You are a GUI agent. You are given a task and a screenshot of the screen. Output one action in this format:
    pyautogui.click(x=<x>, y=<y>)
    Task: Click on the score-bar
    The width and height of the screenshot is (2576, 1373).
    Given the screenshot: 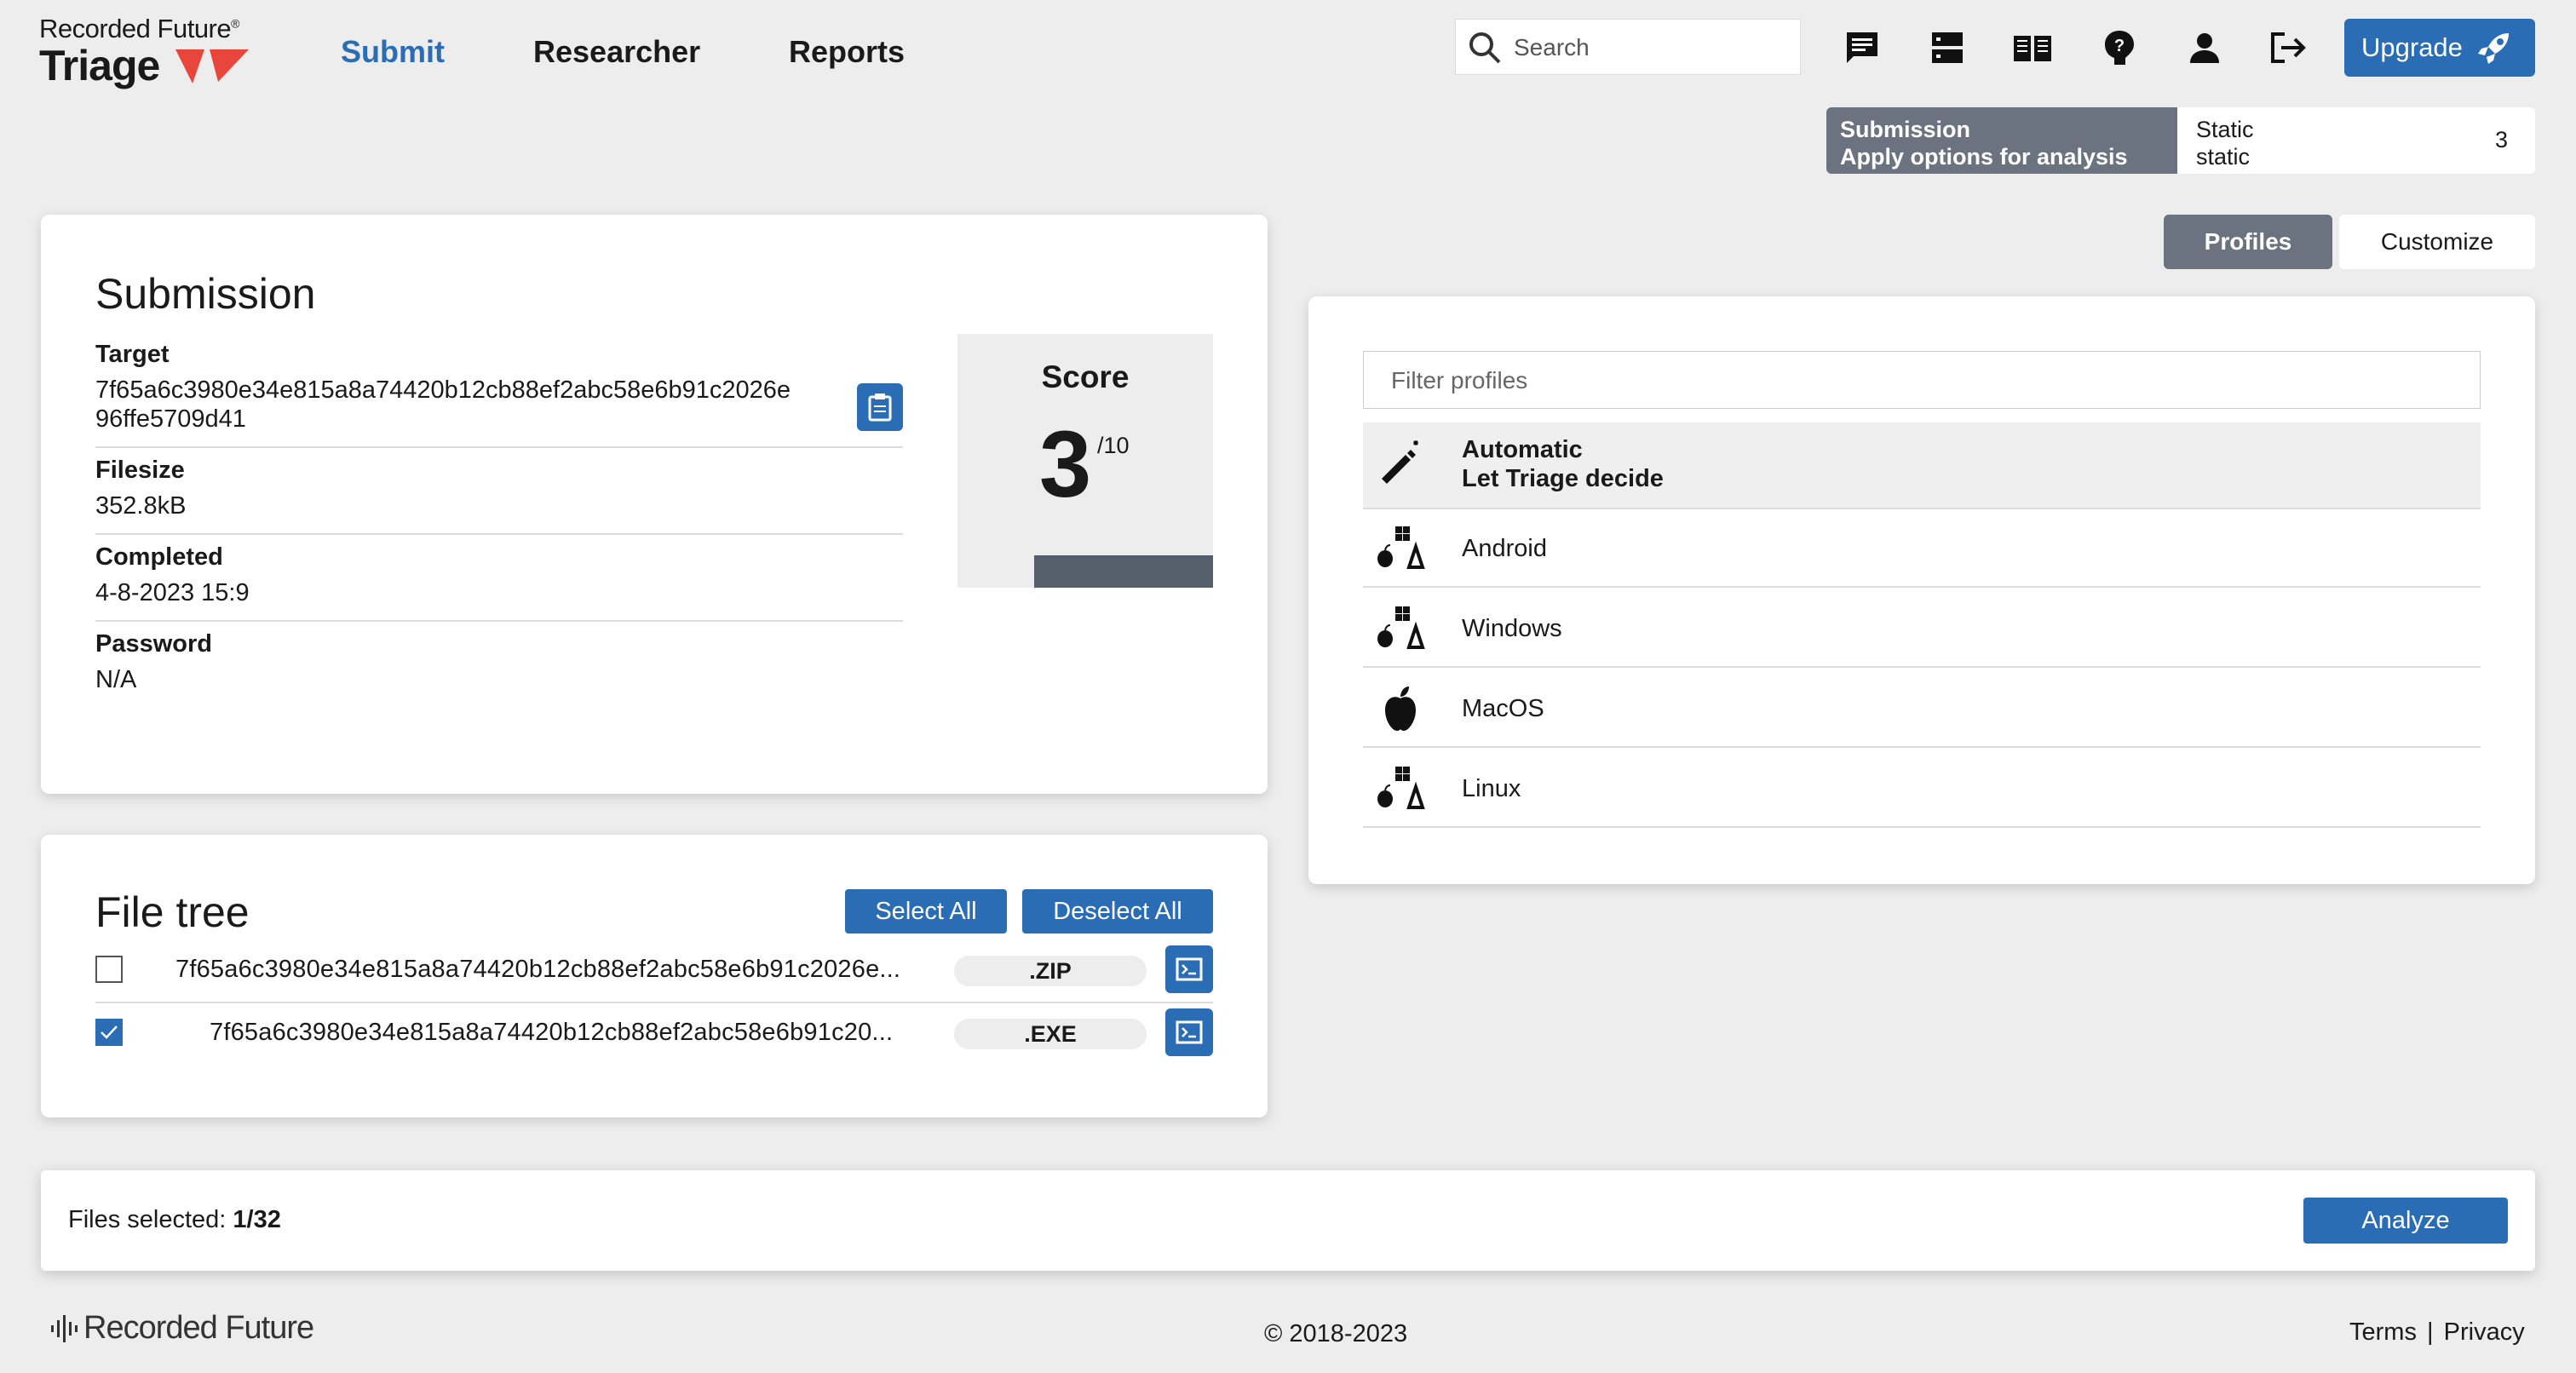 What is the action you would take?
    pyautogui.click(x=1124, y=571)
    